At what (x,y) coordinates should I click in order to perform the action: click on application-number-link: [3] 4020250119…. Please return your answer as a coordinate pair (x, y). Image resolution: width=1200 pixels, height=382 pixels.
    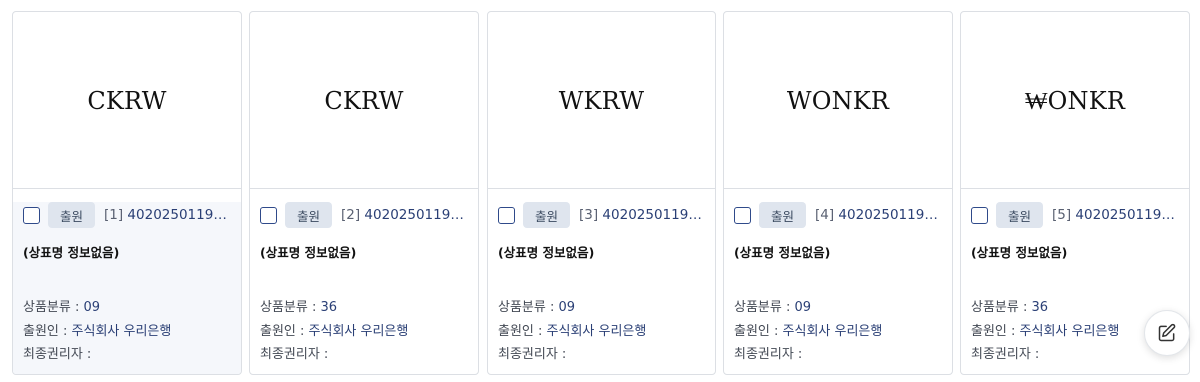
    Looking at the image, I should click on (642, 215).